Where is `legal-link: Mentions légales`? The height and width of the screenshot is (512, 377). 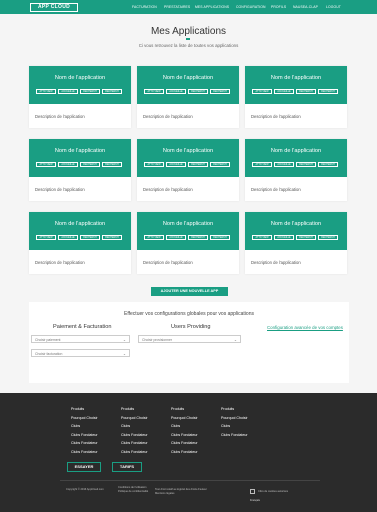 legal-link: Mentions légales is located at coordinates (164, 493).